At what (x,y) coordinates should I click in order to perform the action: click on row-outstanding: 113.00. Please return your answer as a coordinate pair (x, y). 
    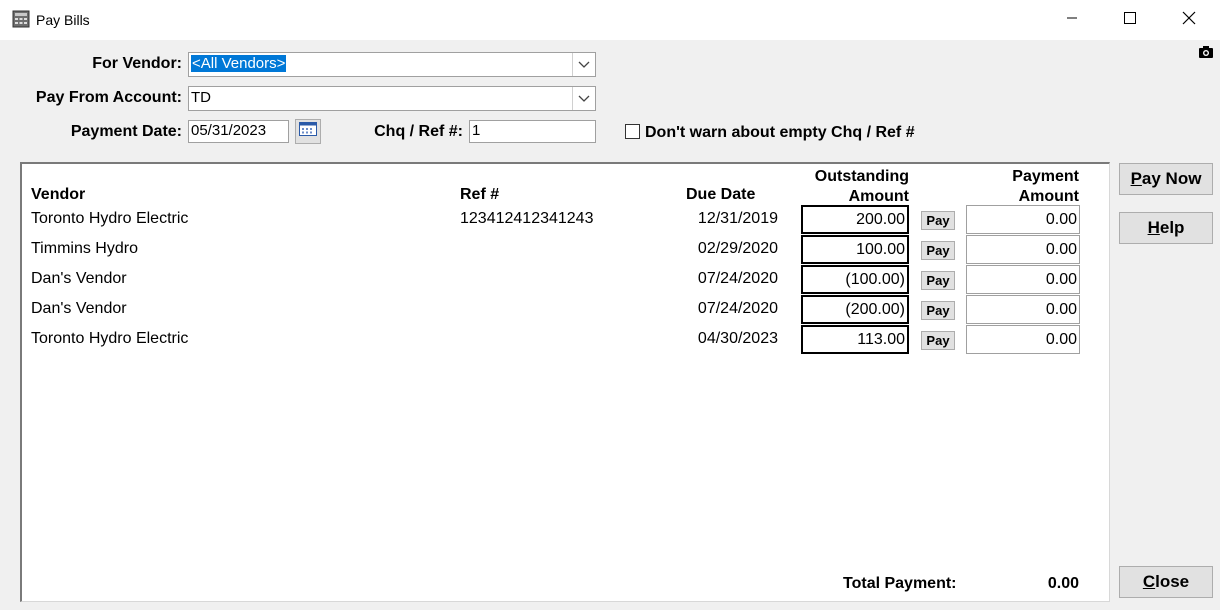
    Looking at the image, I should click on (855, 339).